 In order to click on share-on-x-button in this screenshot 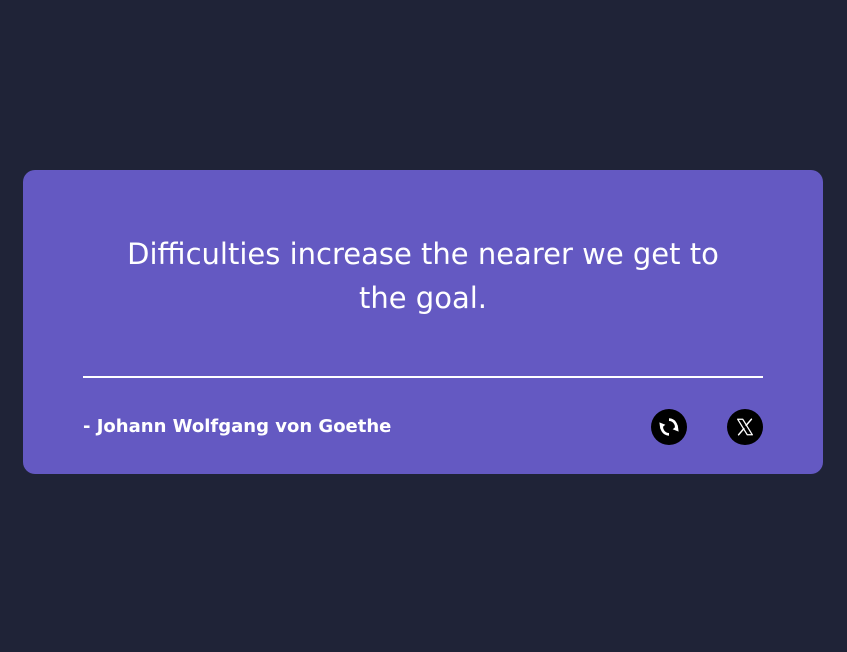, I will do `click(745, 427)`.